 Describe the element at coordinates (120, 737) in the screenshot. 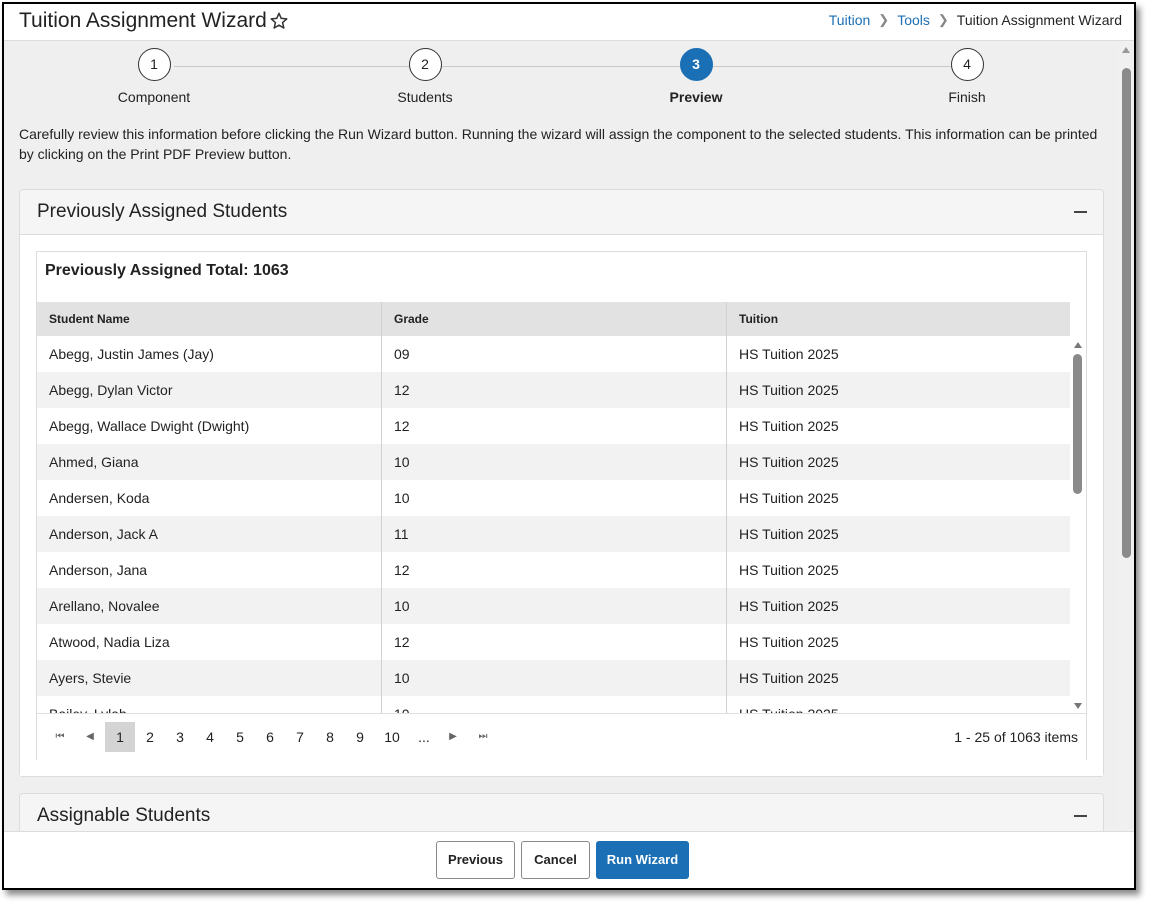

I see `page-button-1: 1` at that location.